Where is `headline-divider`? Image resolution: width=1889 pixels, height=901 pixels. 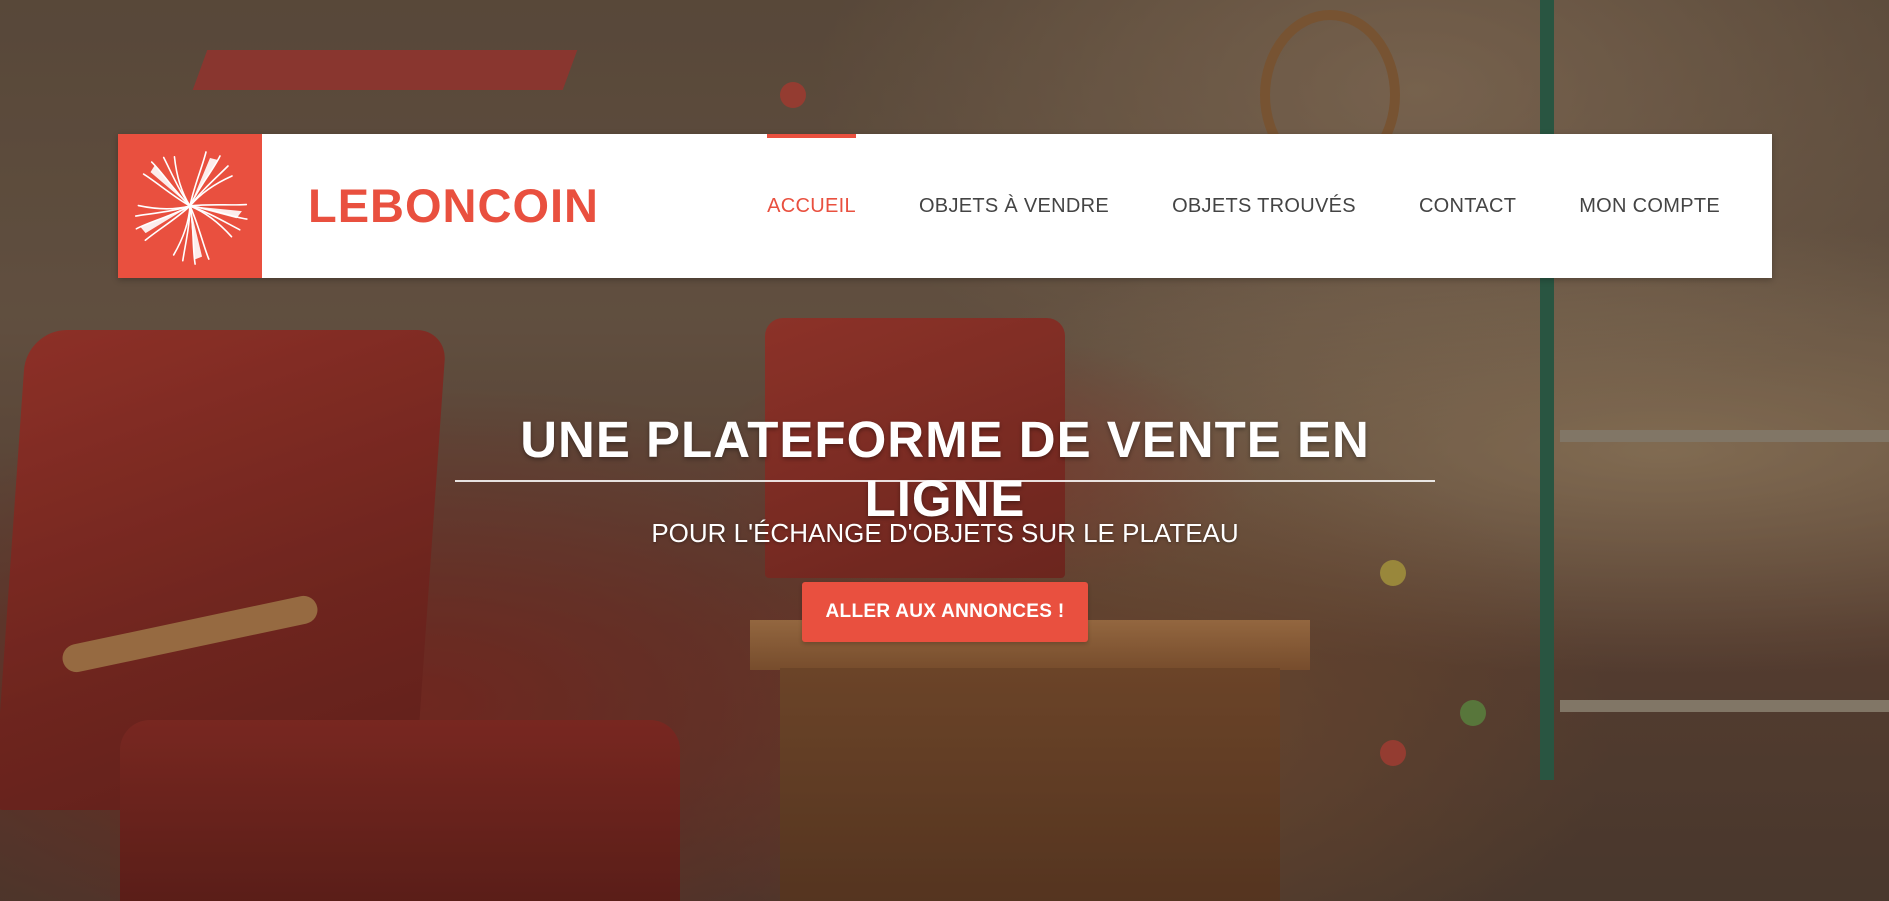
headline-divider is located at coordinates (945, 481).